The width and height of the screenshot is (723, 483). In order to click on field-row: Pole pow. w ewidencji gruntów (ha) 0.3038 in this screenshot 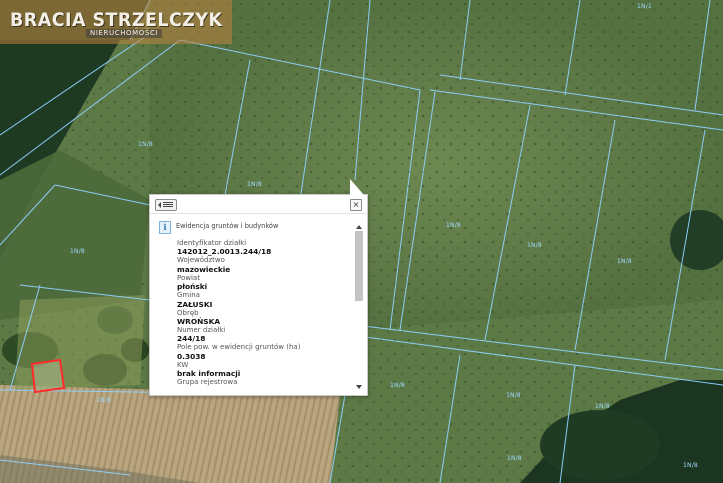, I will do `click(264, 351)`.